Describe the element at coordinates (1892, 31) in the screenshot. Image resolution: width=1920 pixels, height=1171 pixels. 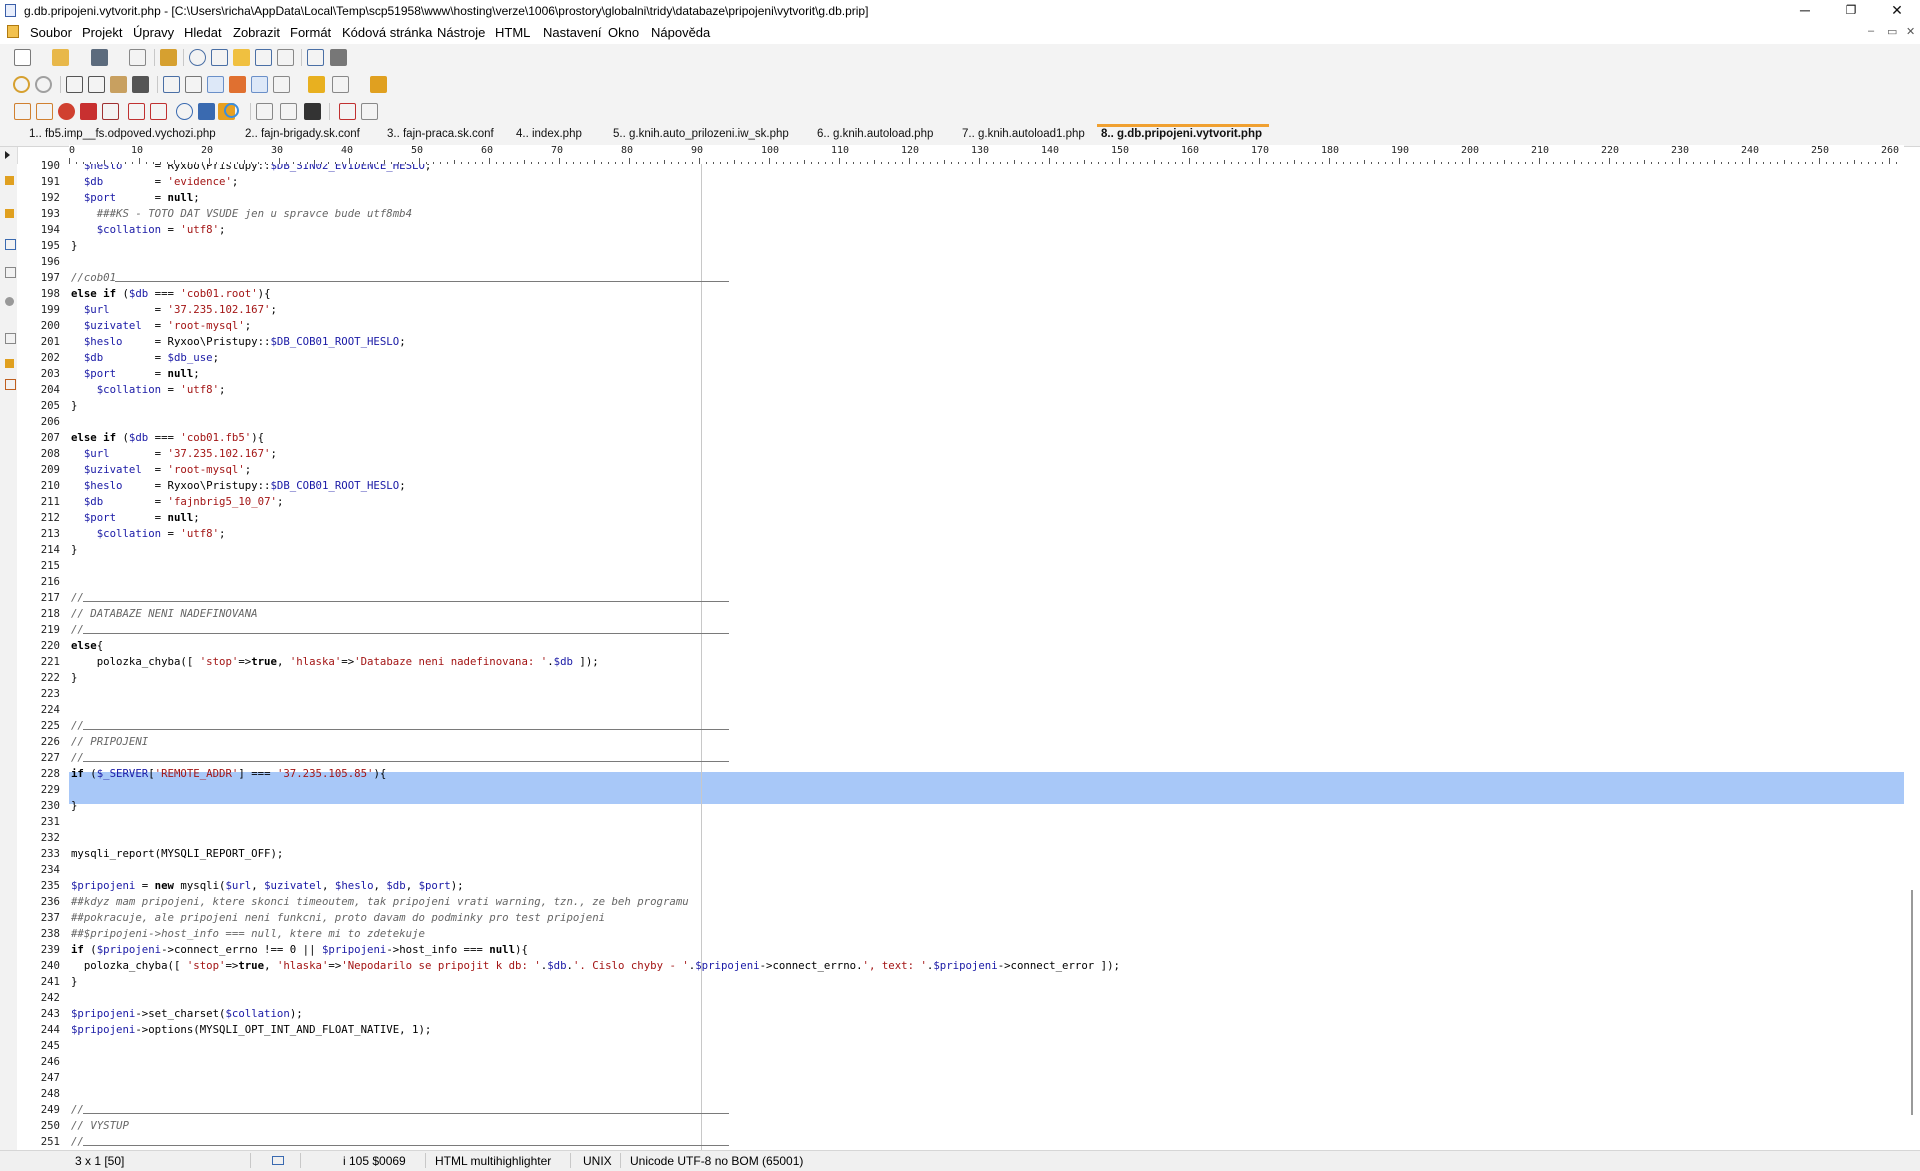
I see `mdi-restore-button: ▭` at that location.